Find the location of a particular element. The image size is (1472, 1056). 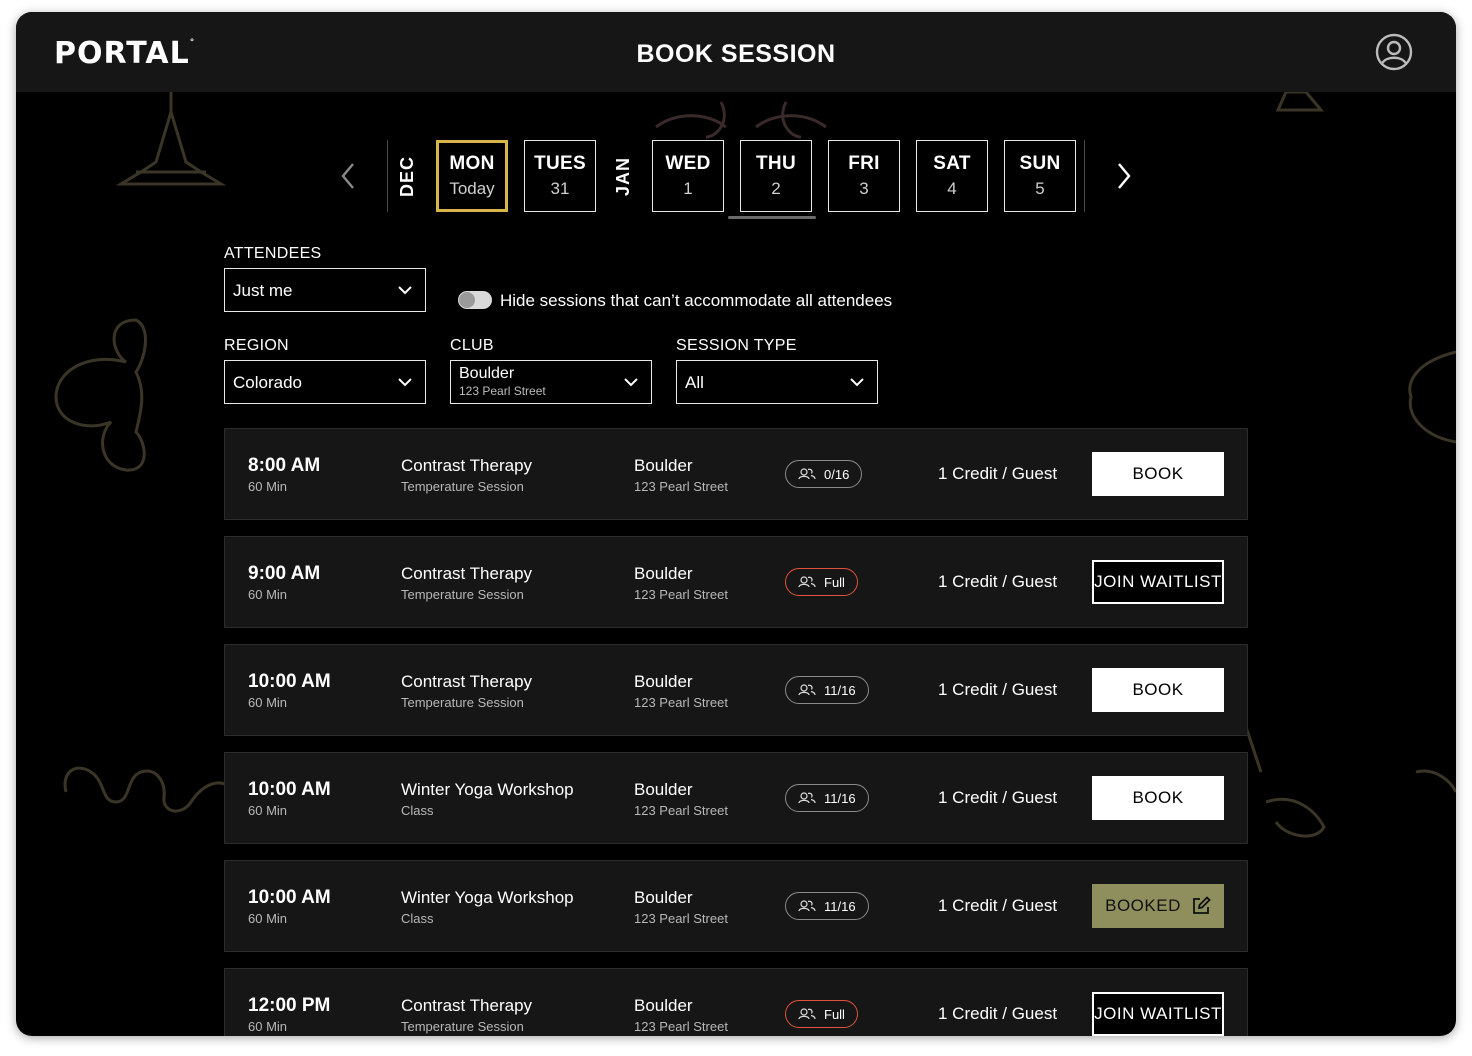

day-name: THU is located at coordinates (776, 163).